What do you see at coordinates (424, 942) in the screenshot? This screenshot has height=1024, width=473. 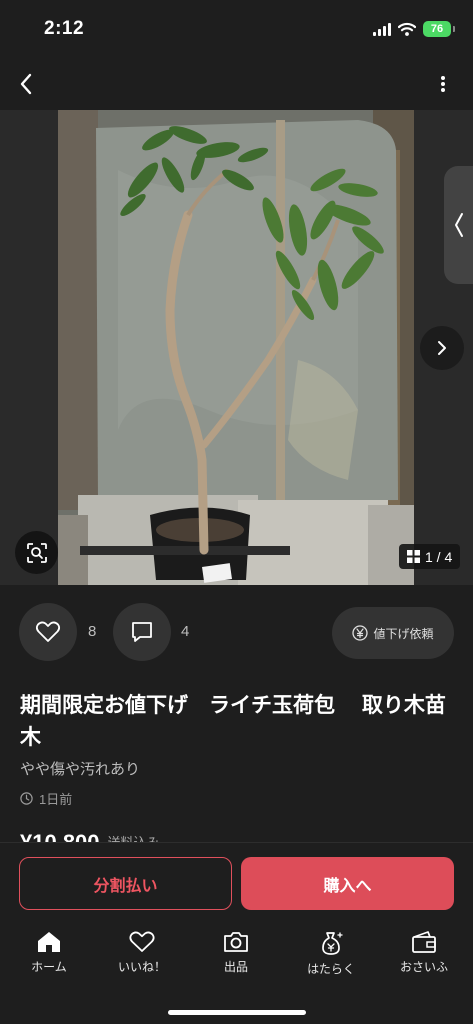 I see `wallet-icon` at bounding box center [424, 942].